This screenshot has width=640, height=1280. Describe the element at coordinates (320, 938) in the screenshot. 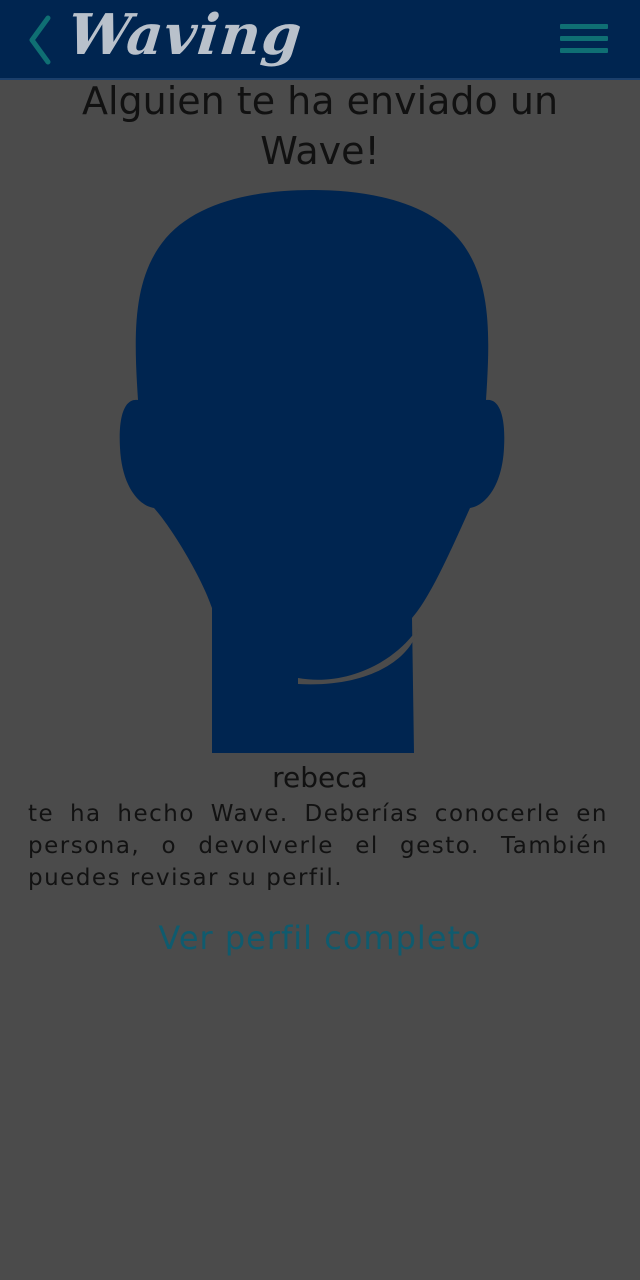

I see `view-full-profile-link: Ver perfil completo` at that location.